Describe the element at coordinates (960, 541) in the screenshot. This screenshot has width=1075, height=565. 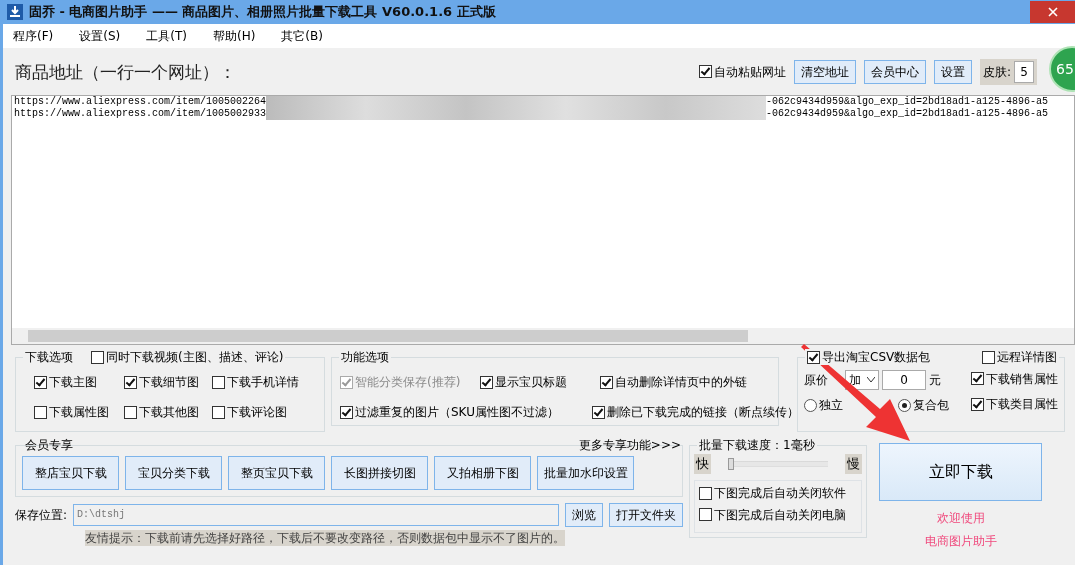
I see `welcome-text: 电商图片助手` at that location.